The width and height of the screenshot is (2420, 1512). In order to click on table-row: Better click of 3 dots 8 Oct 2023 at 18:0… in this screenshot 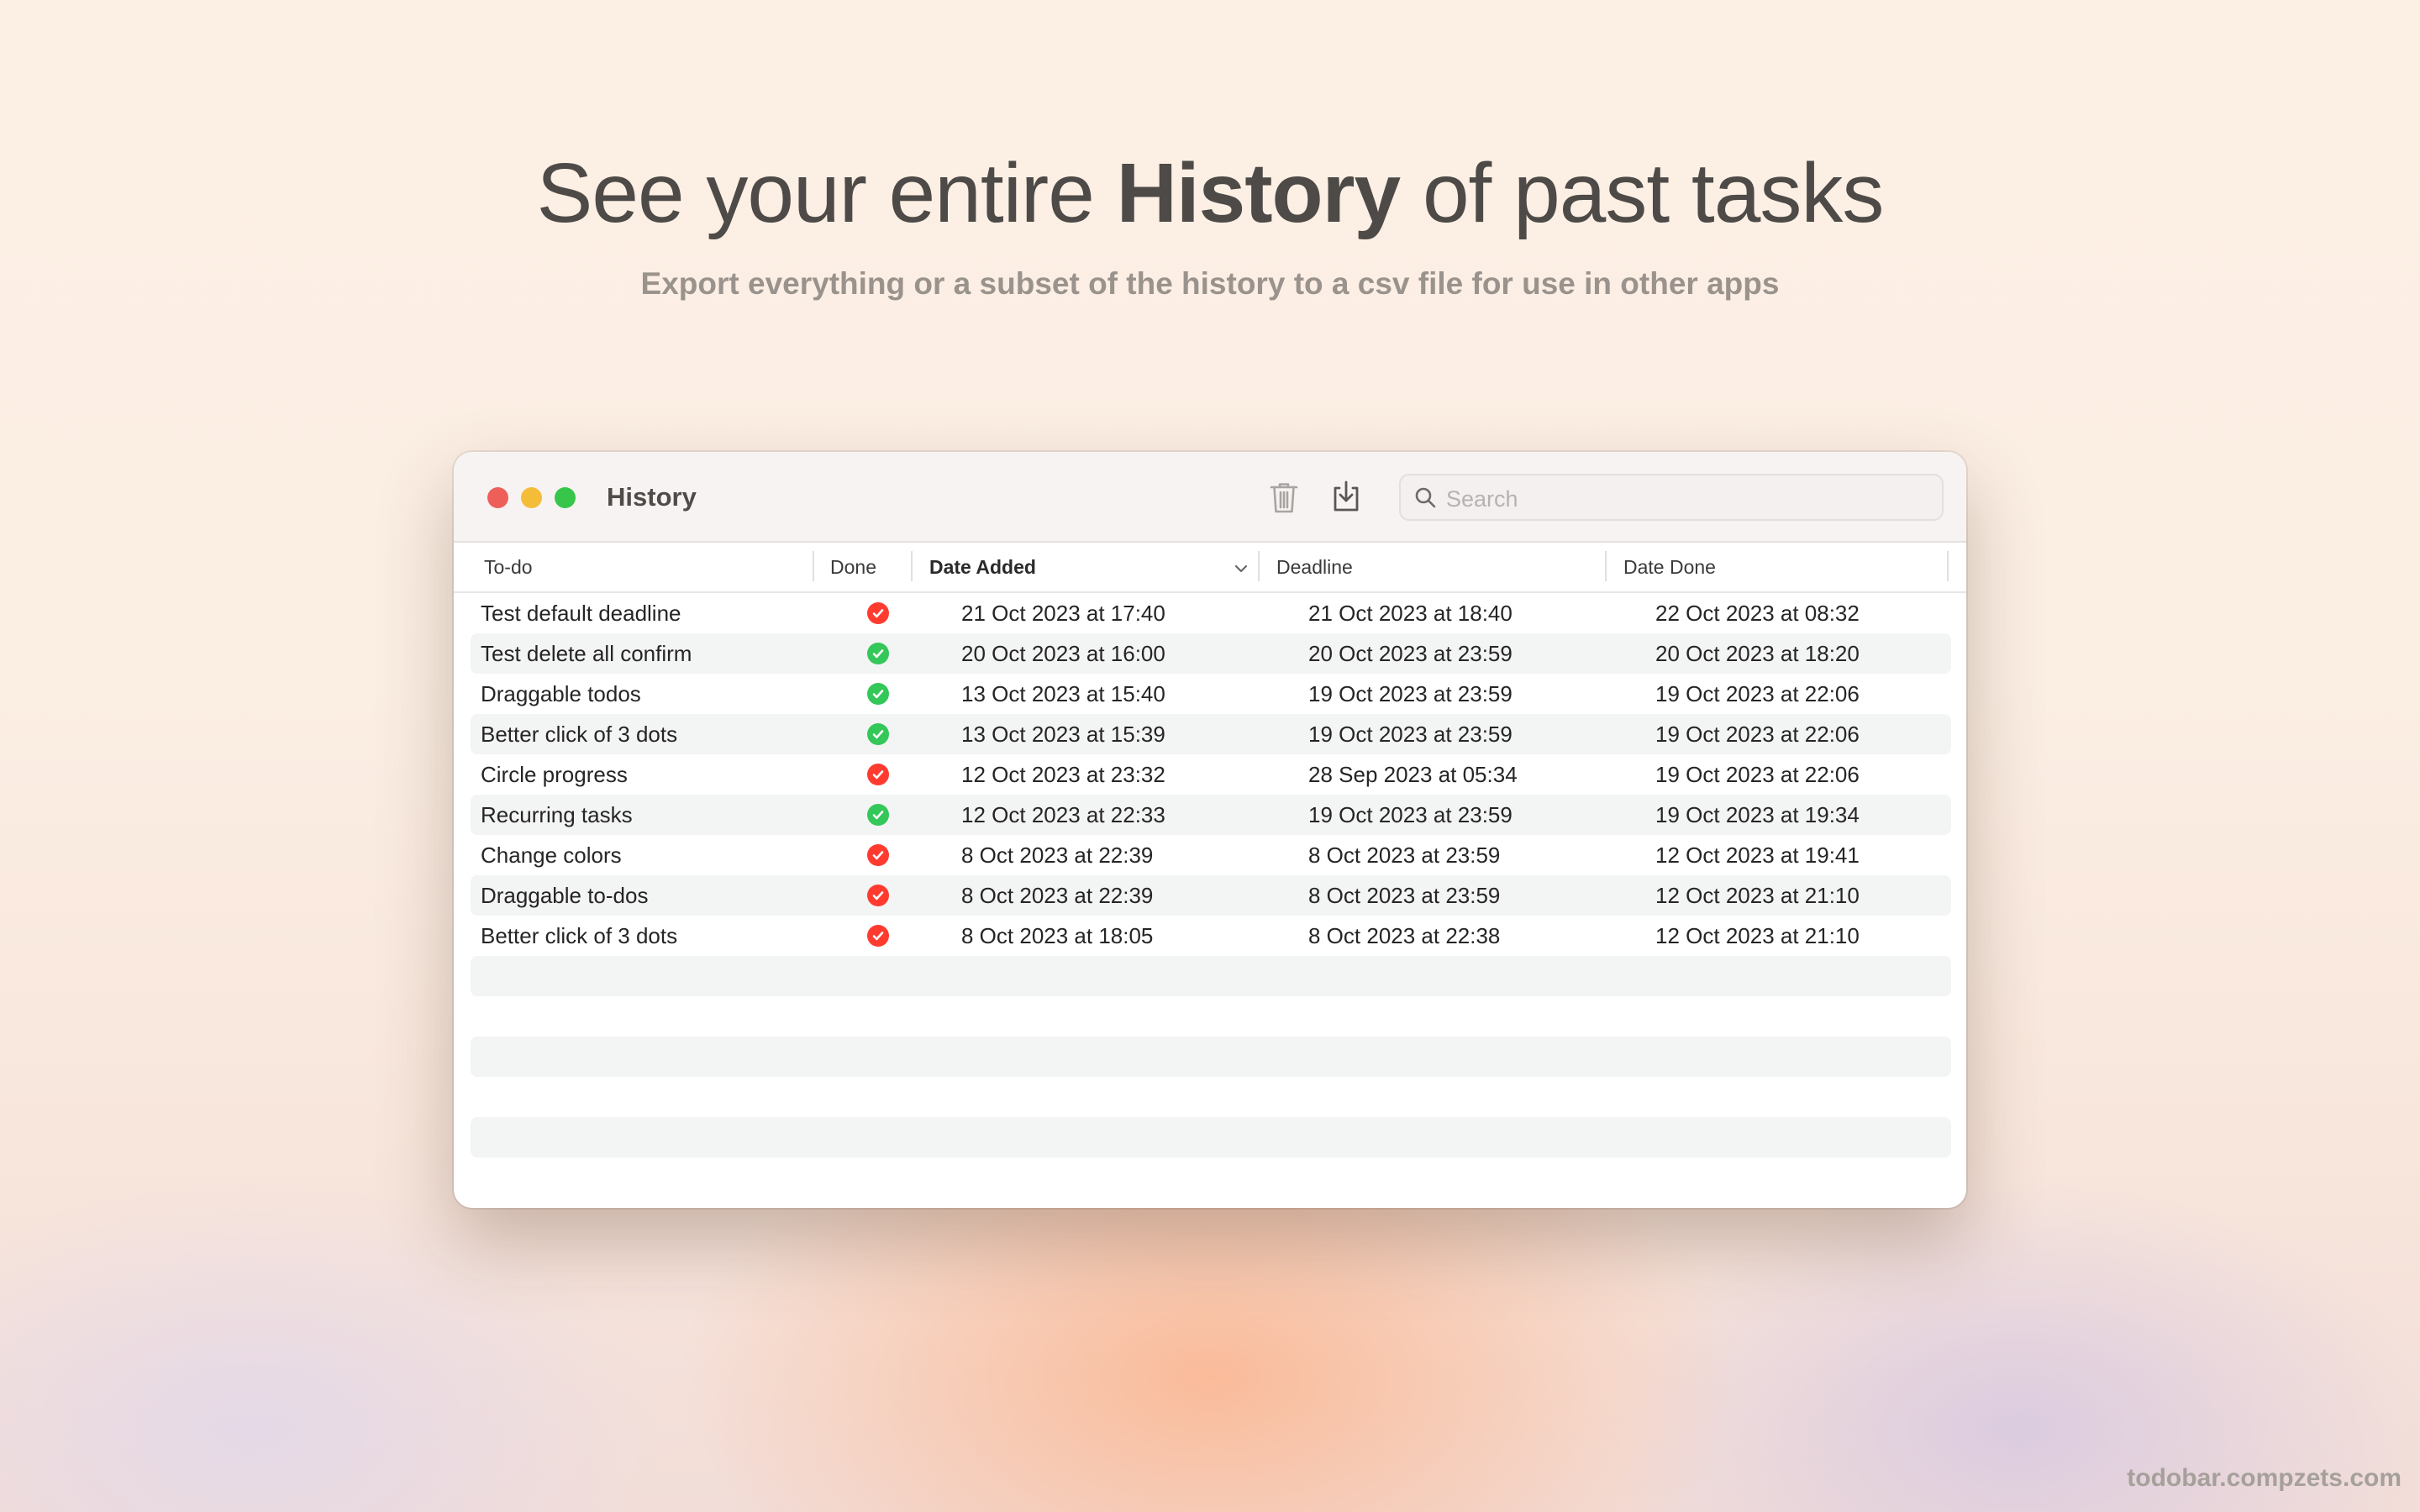, I will do `click(1211, 936)`.